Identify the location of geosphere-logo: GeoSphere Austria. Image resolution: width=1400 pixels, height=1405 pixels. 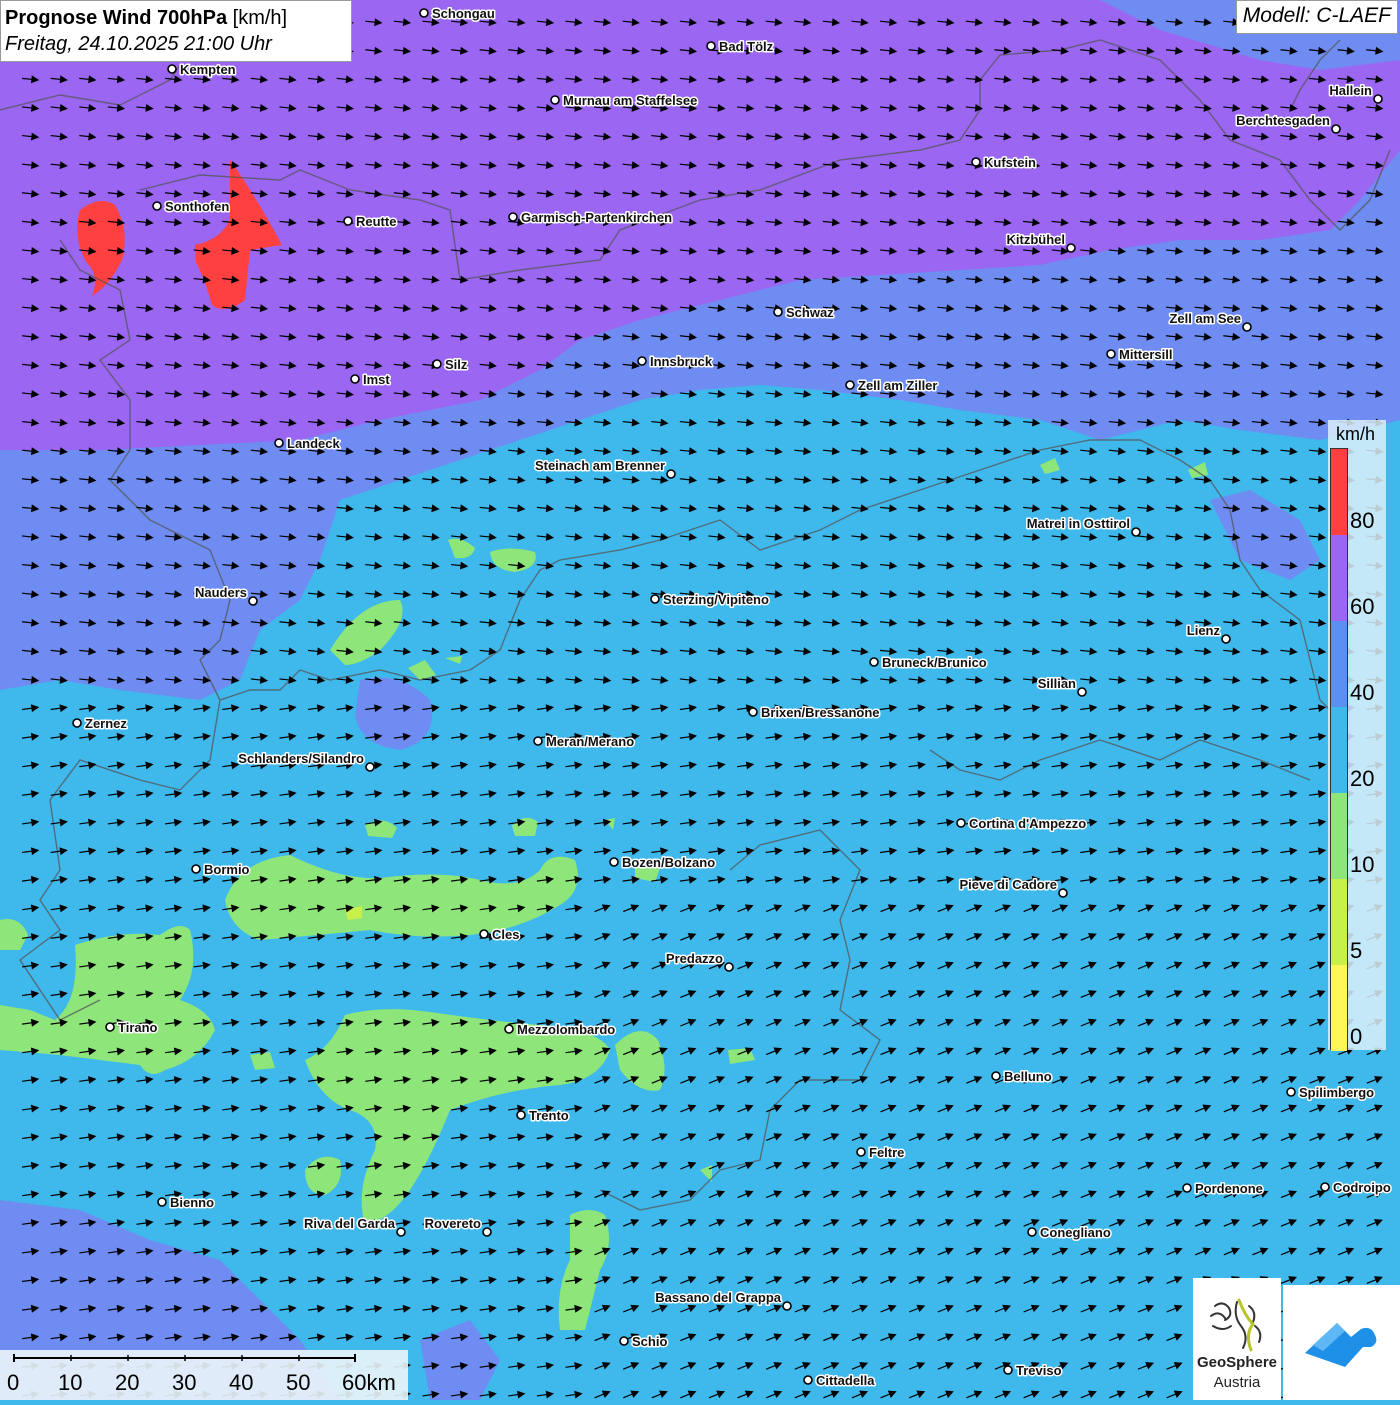
(1237, 1339).